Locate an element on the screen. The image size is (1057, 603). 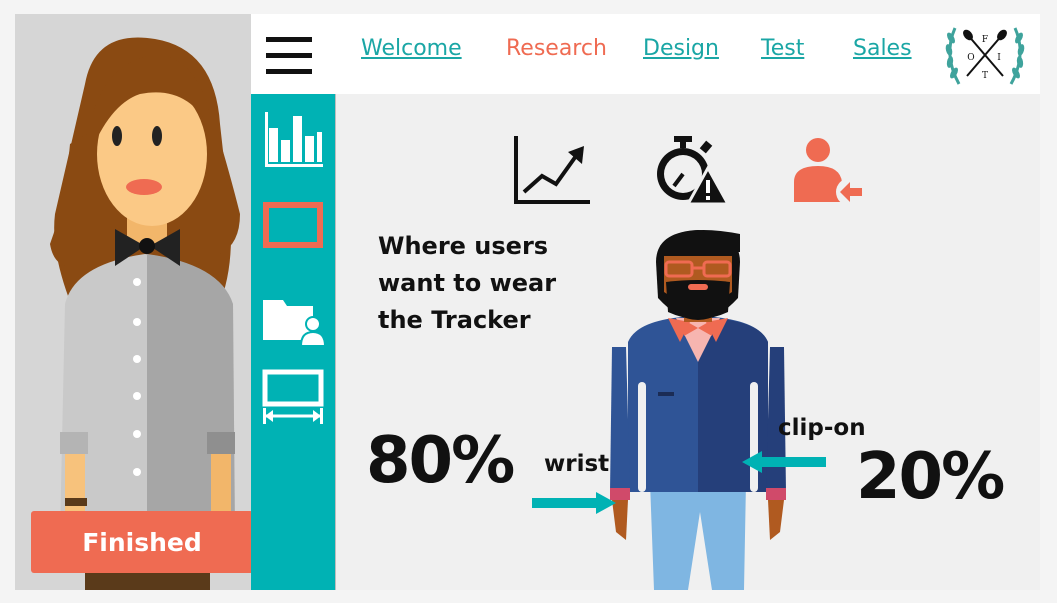
screen-rectangle-icon is located at coordinates (293, 228).